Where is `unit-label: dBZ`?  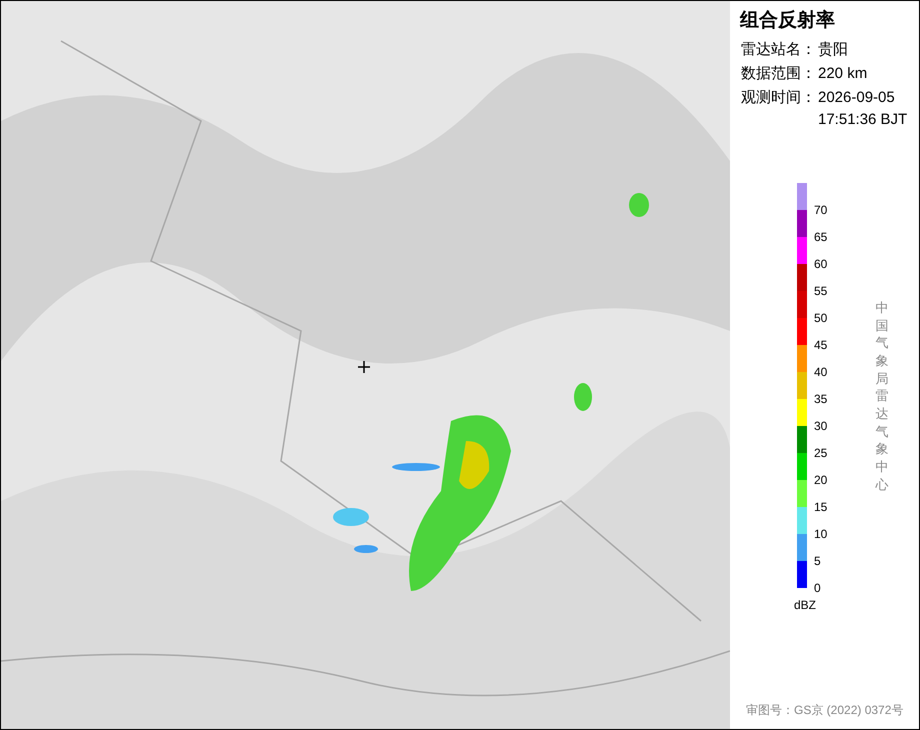 unit-label: dBZ is located at coordinates (805, 605).